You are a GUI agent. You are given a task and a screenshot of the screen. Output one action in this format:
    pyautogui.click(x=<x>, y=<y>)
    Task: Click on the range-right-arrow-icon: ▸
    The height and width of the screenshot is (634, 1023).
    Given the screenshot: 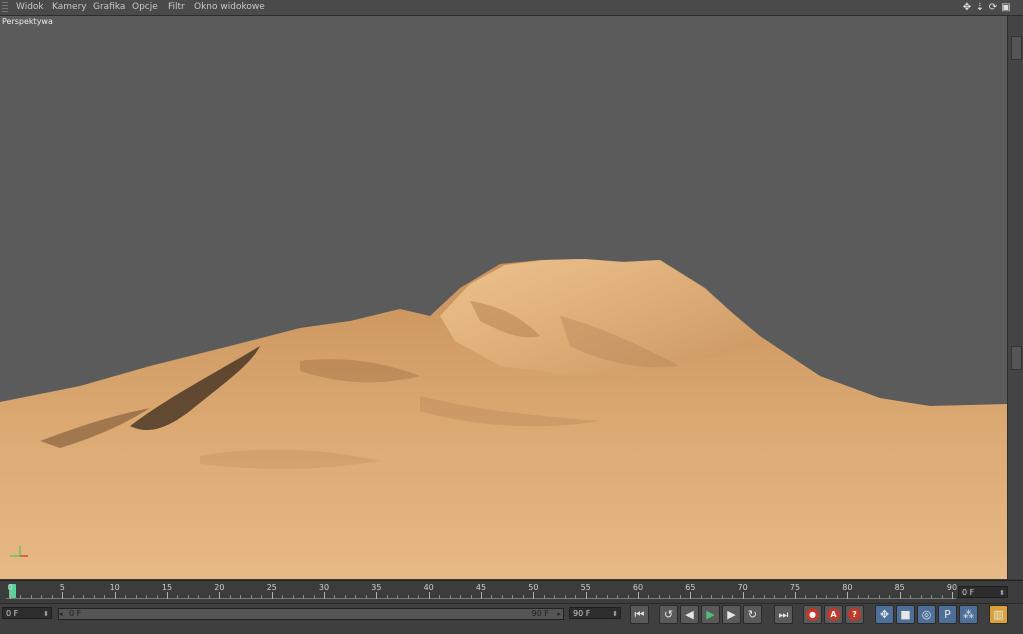 What is the action you would take?
    pyautogui.click(x=559, y=614)
    